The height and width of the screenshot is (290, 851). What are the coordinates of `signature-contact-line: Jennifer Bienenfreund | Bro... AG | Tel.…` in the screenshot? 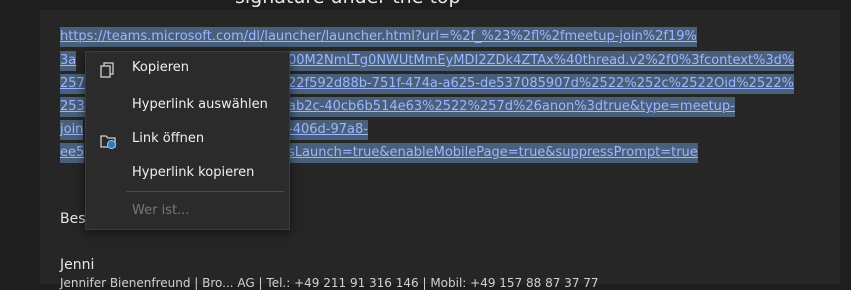 It's located at (329, 283).